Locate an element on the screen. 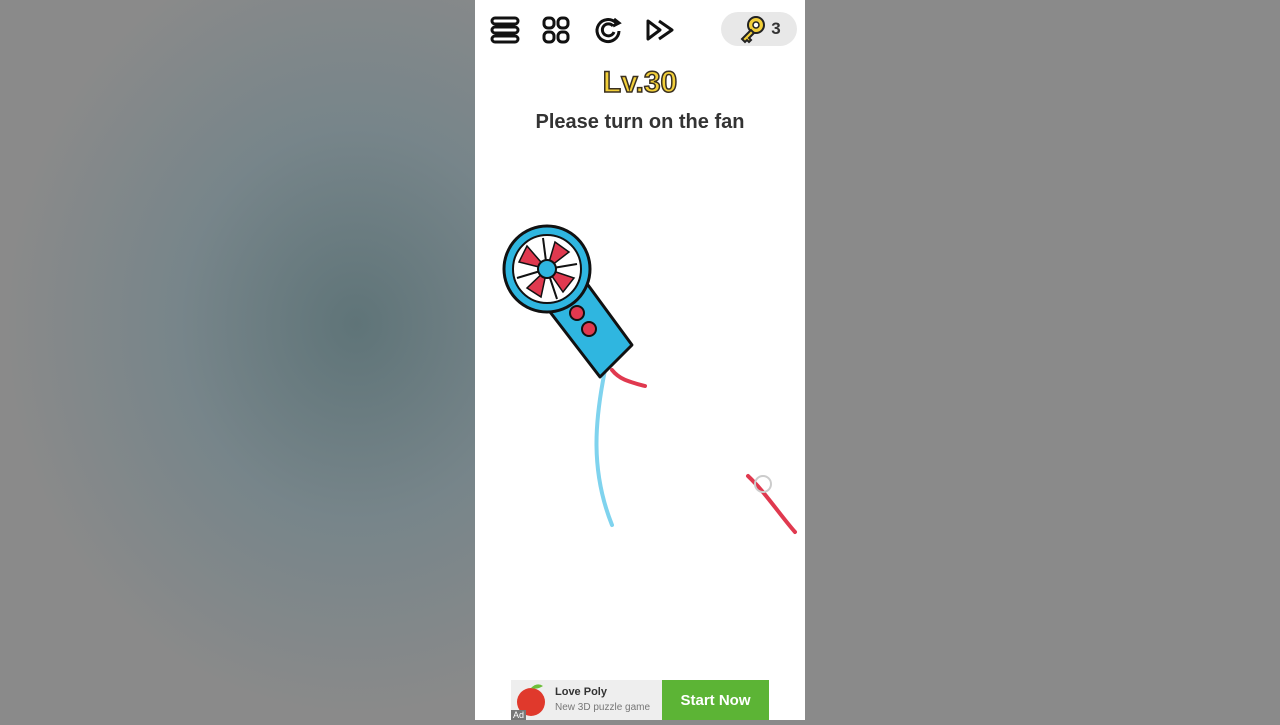  ad-tag: Ad is located at coordinates (519, 715).